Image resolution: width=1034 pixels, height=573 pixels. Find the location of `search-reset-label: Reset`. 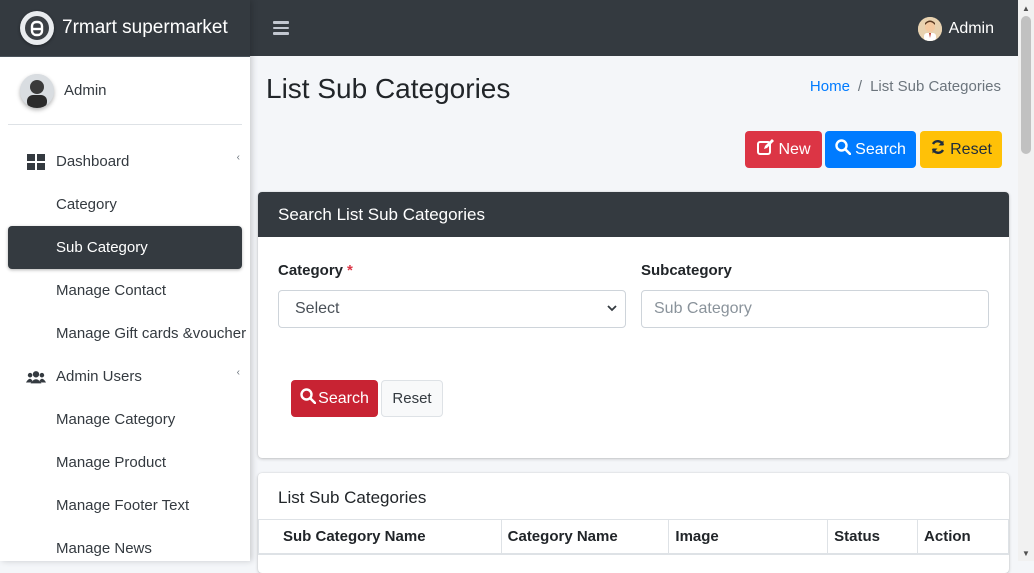

search-reset-label: Reset is located at coordinates (412, 398).